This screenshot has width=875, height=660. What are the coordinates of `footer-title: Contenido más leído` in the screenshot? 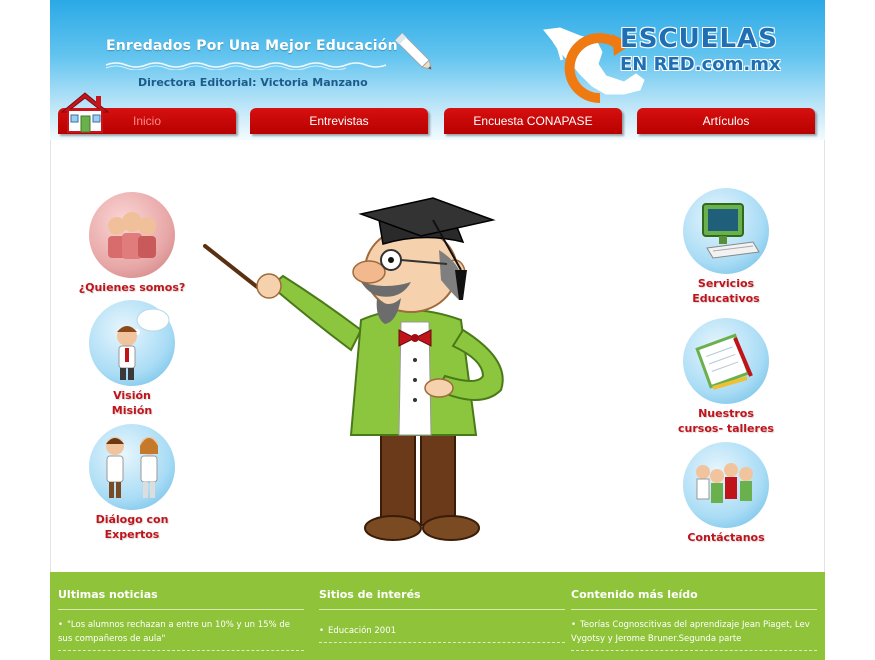 It's located at (694, 599).